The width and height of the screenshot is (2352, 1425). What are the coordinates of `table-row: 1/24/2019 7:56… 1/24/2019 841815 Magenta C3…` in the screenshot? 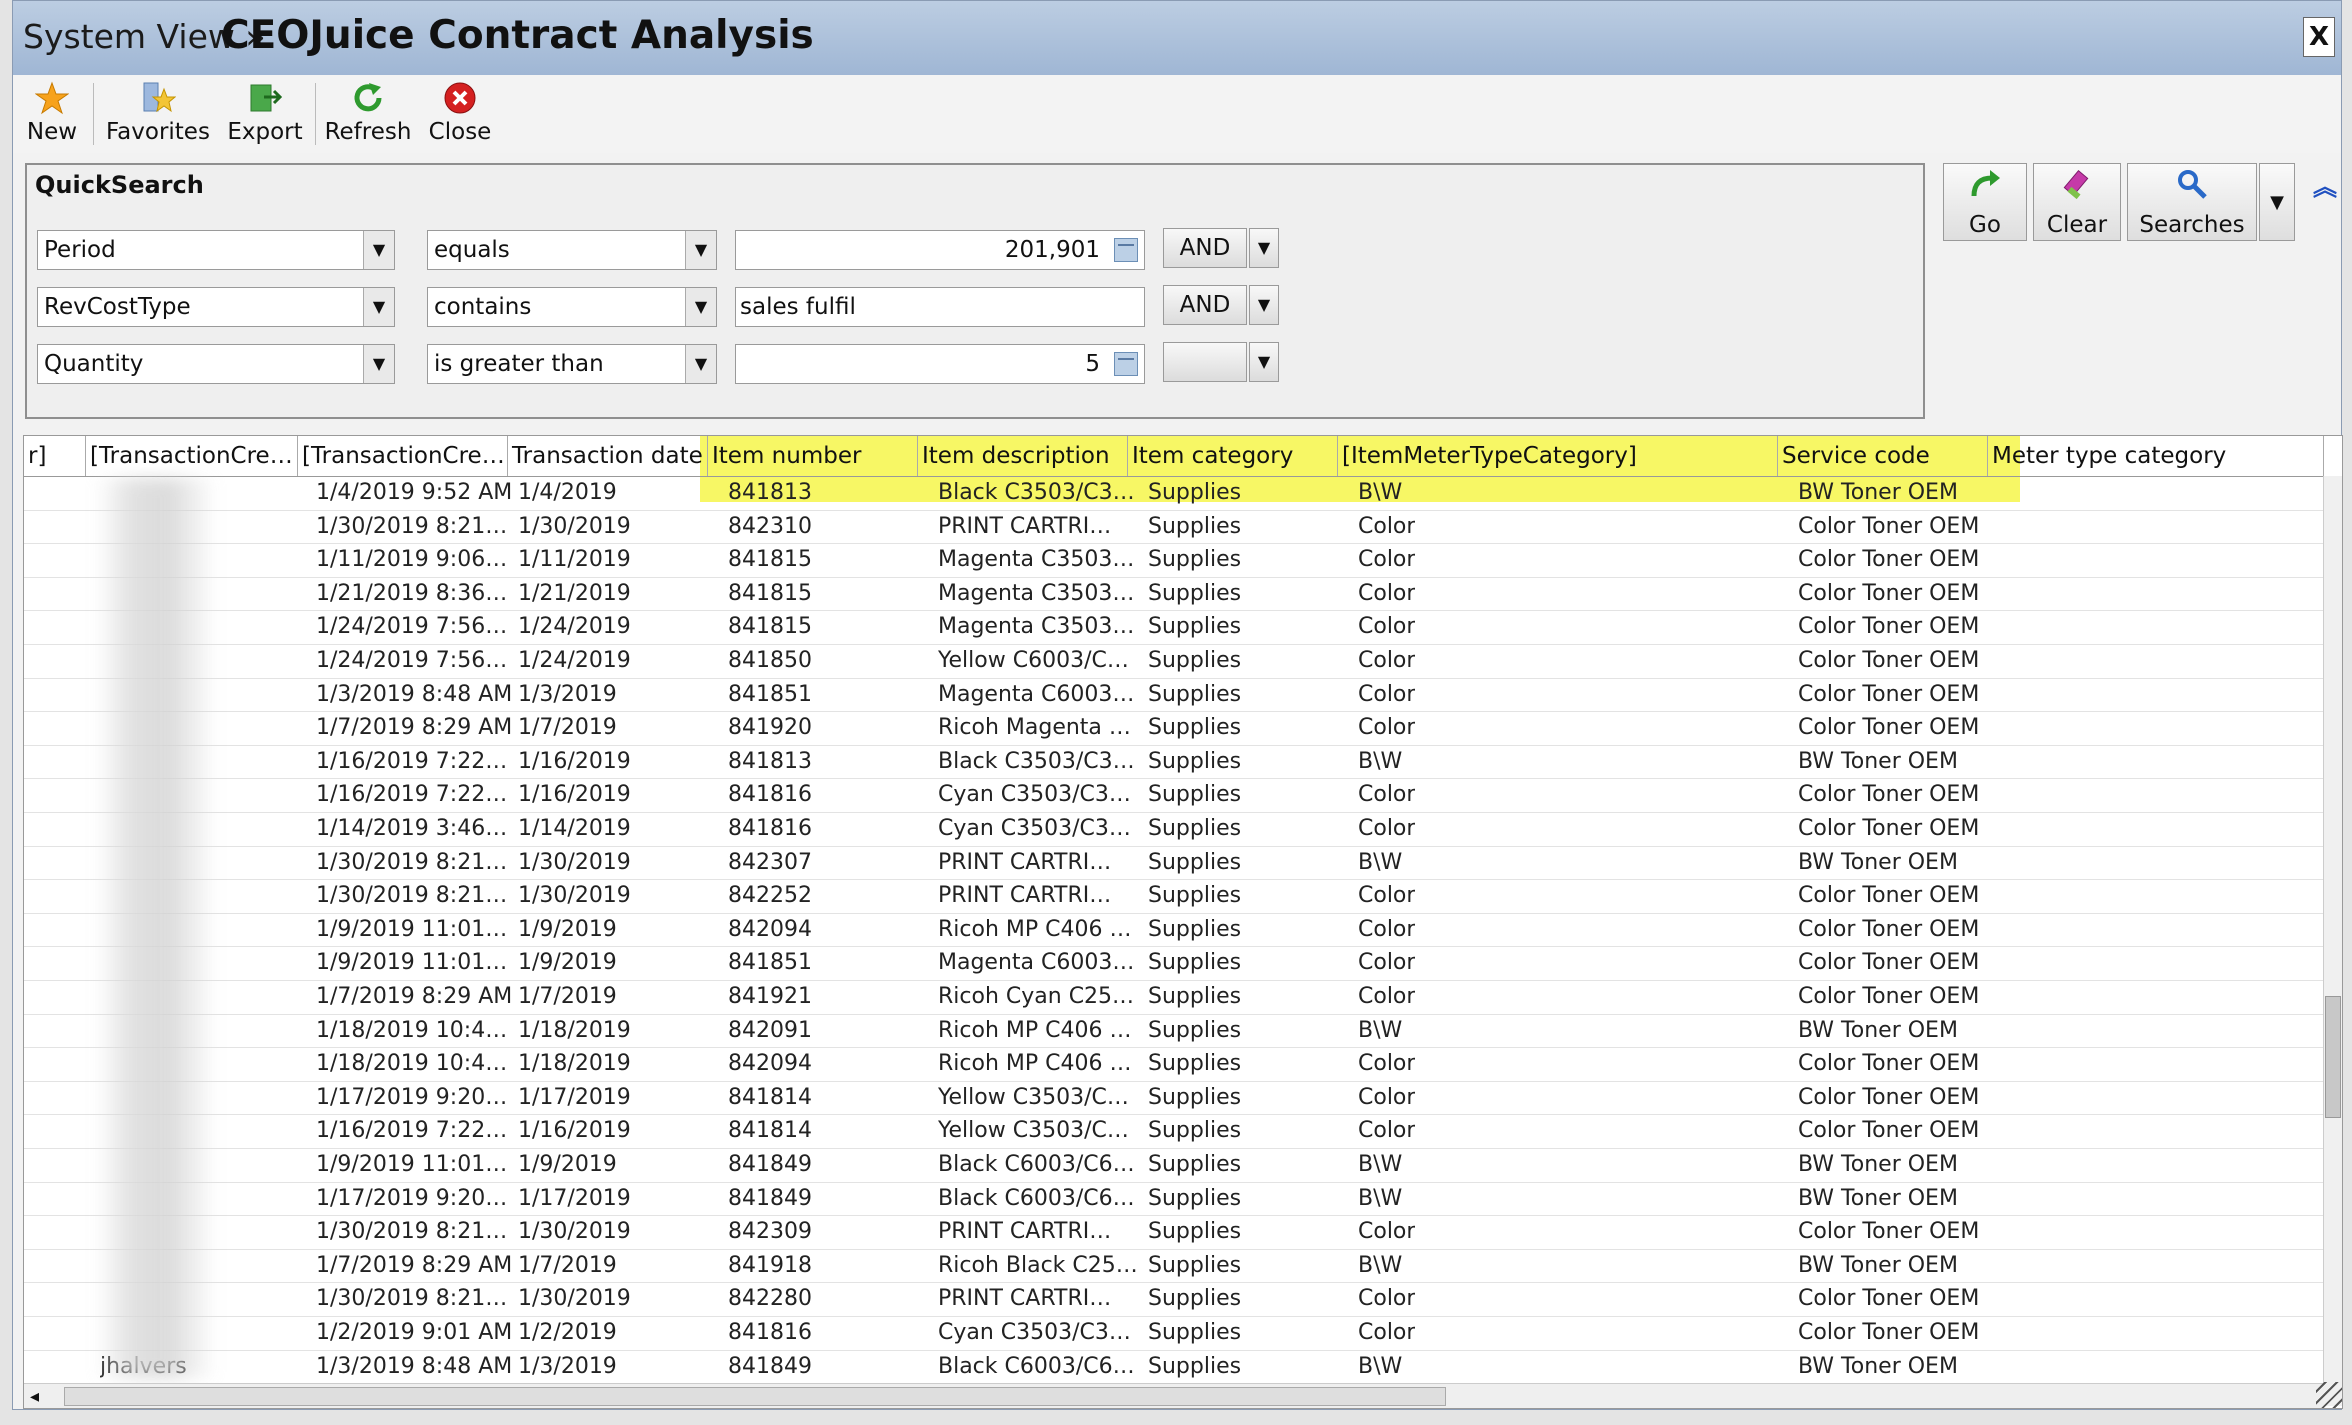 It's located at (1174, 627).